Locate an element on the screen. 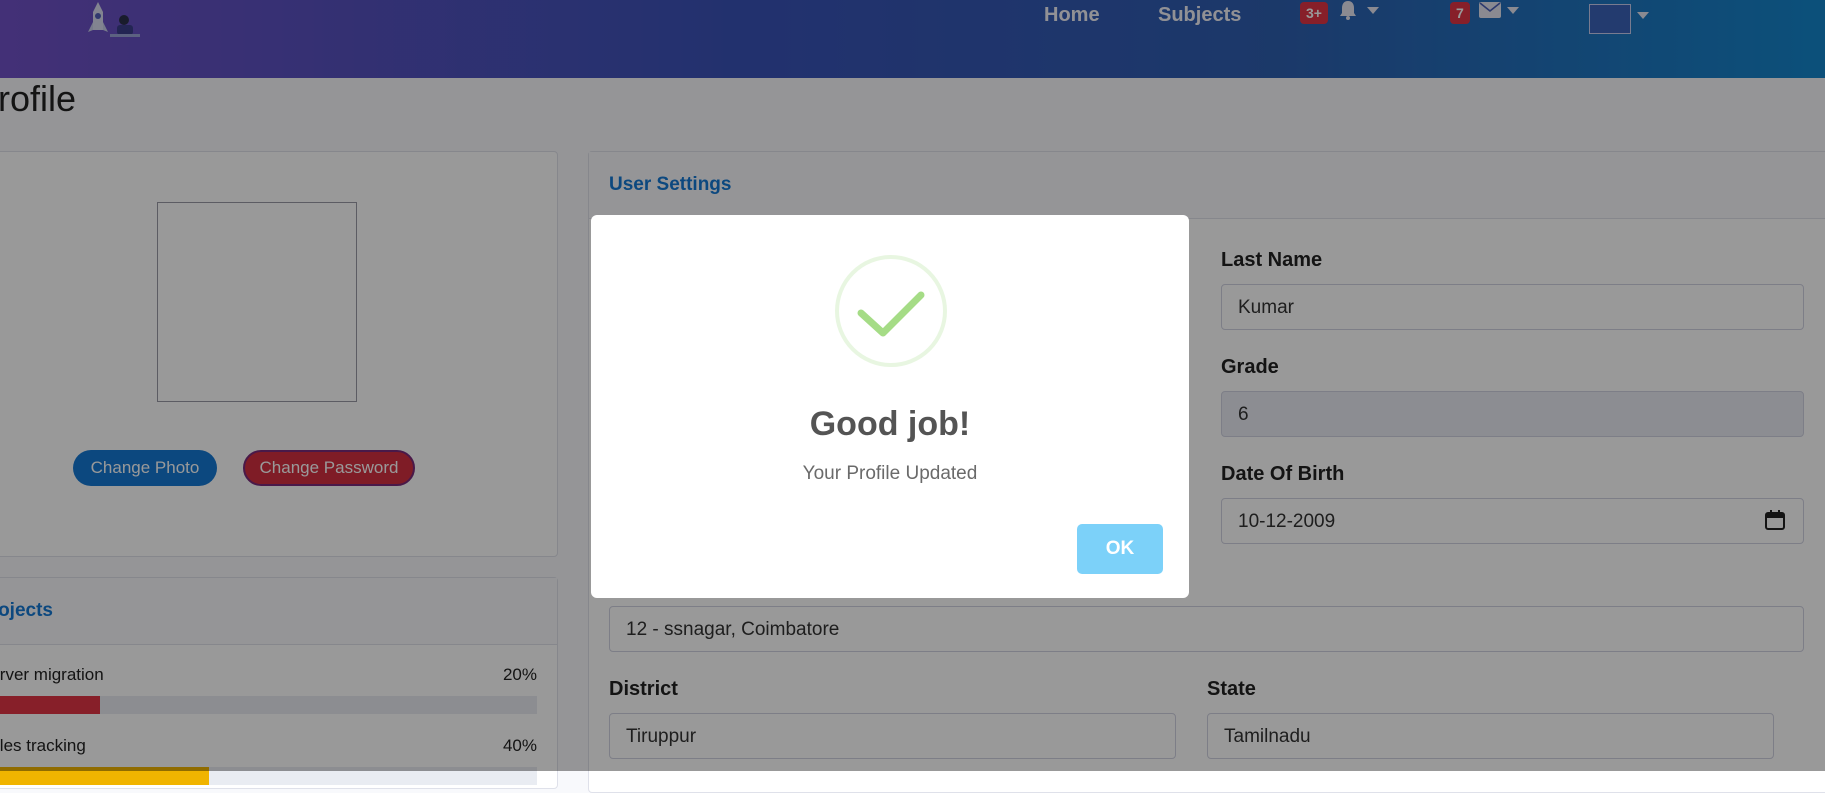 The image size is (1825, 793). ok-button: OK is located at coordinates (1120, 549).